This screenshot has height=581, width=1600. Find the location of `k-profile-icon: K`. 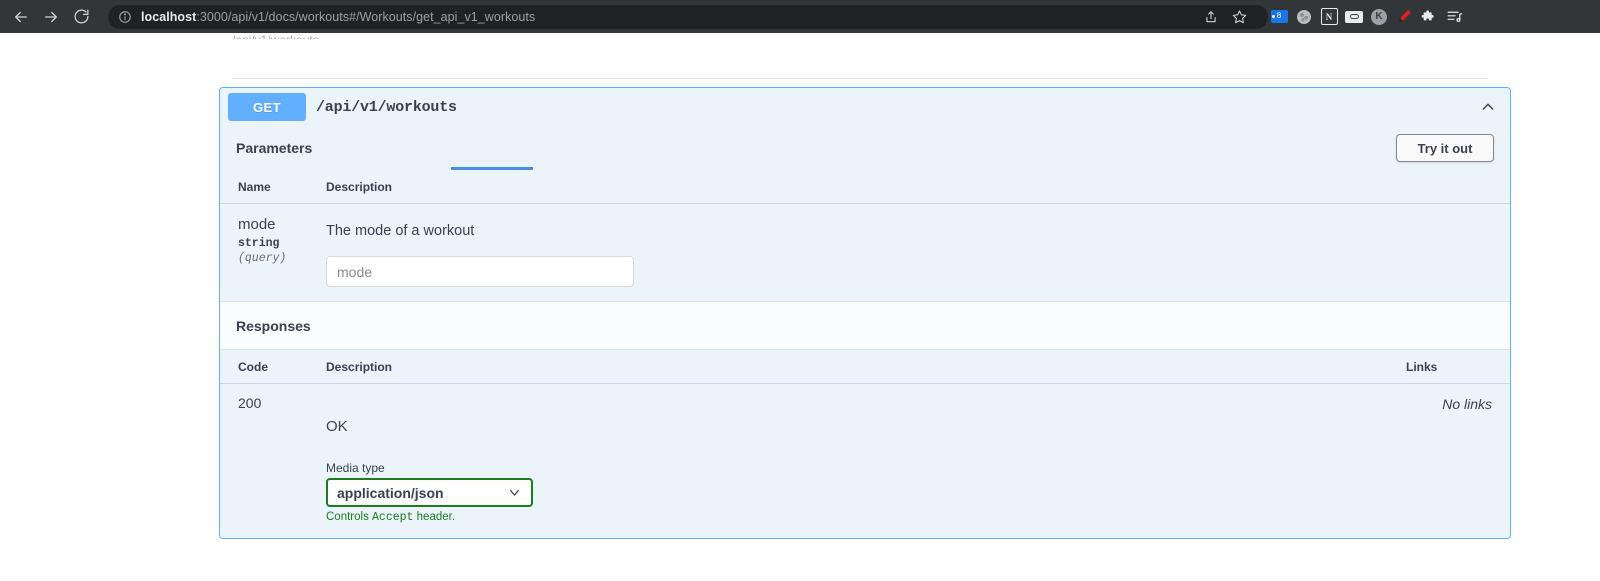

k-profile-icon: K is located at coordinates (1379, 17).